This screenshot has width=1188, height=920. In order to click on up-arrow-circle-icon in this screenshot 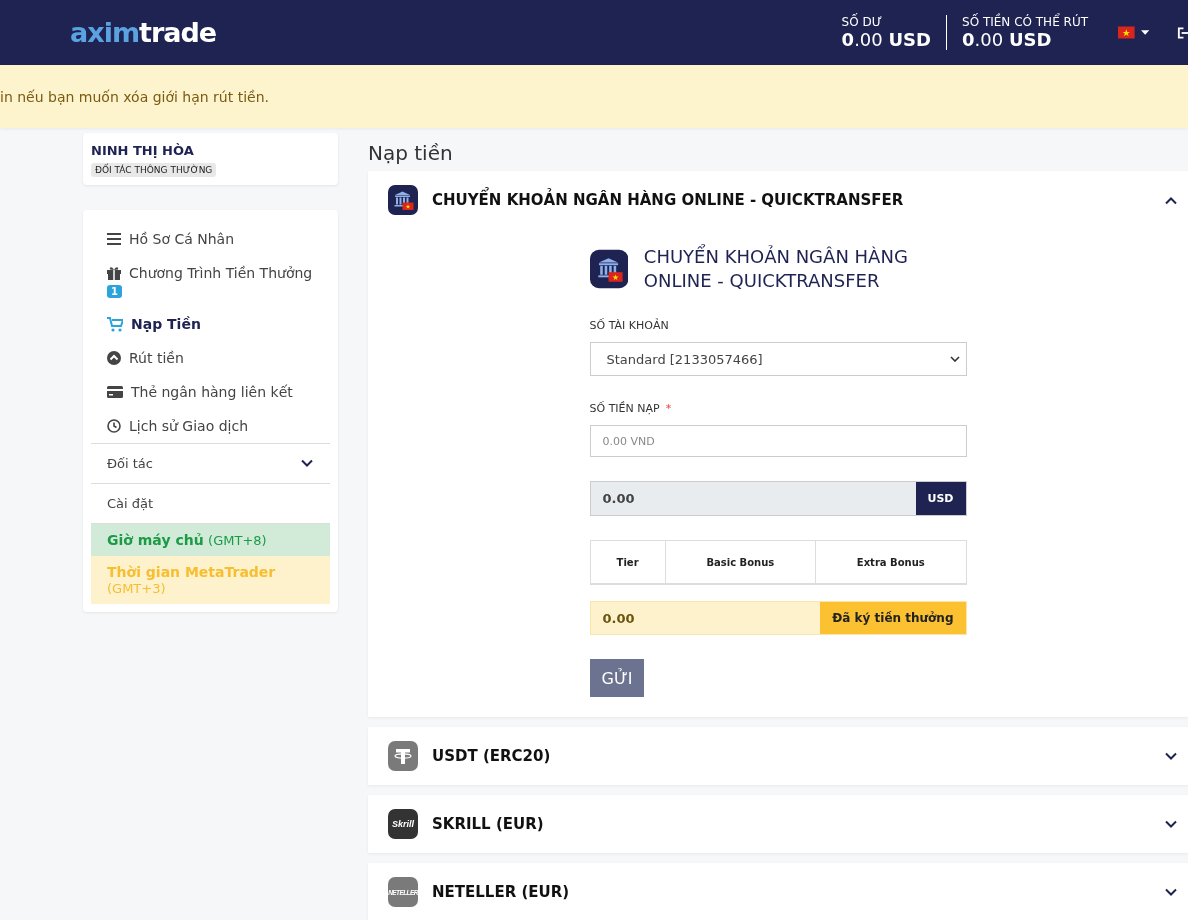, I will do `click(114, 358)`.